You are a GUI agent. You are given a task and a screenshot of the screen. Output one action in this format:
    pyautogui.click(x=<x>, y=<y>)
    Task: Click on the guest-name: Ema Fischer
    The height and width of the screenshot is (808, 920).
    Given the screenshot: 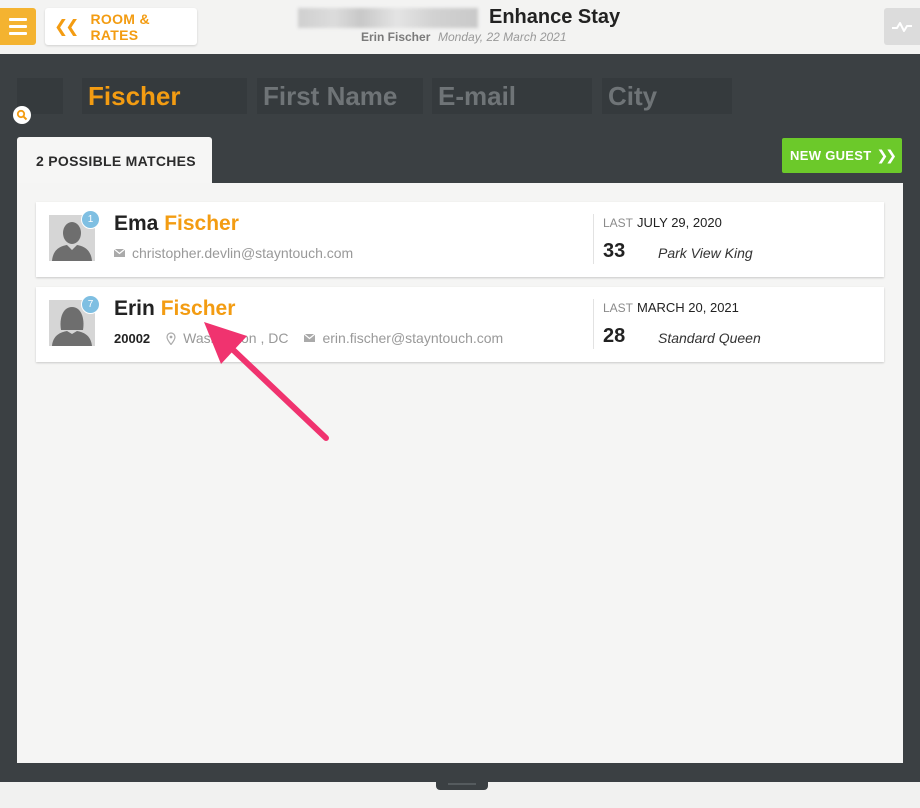 What is the action you would take?
    pyautogui.click(x=176, y=224)
    